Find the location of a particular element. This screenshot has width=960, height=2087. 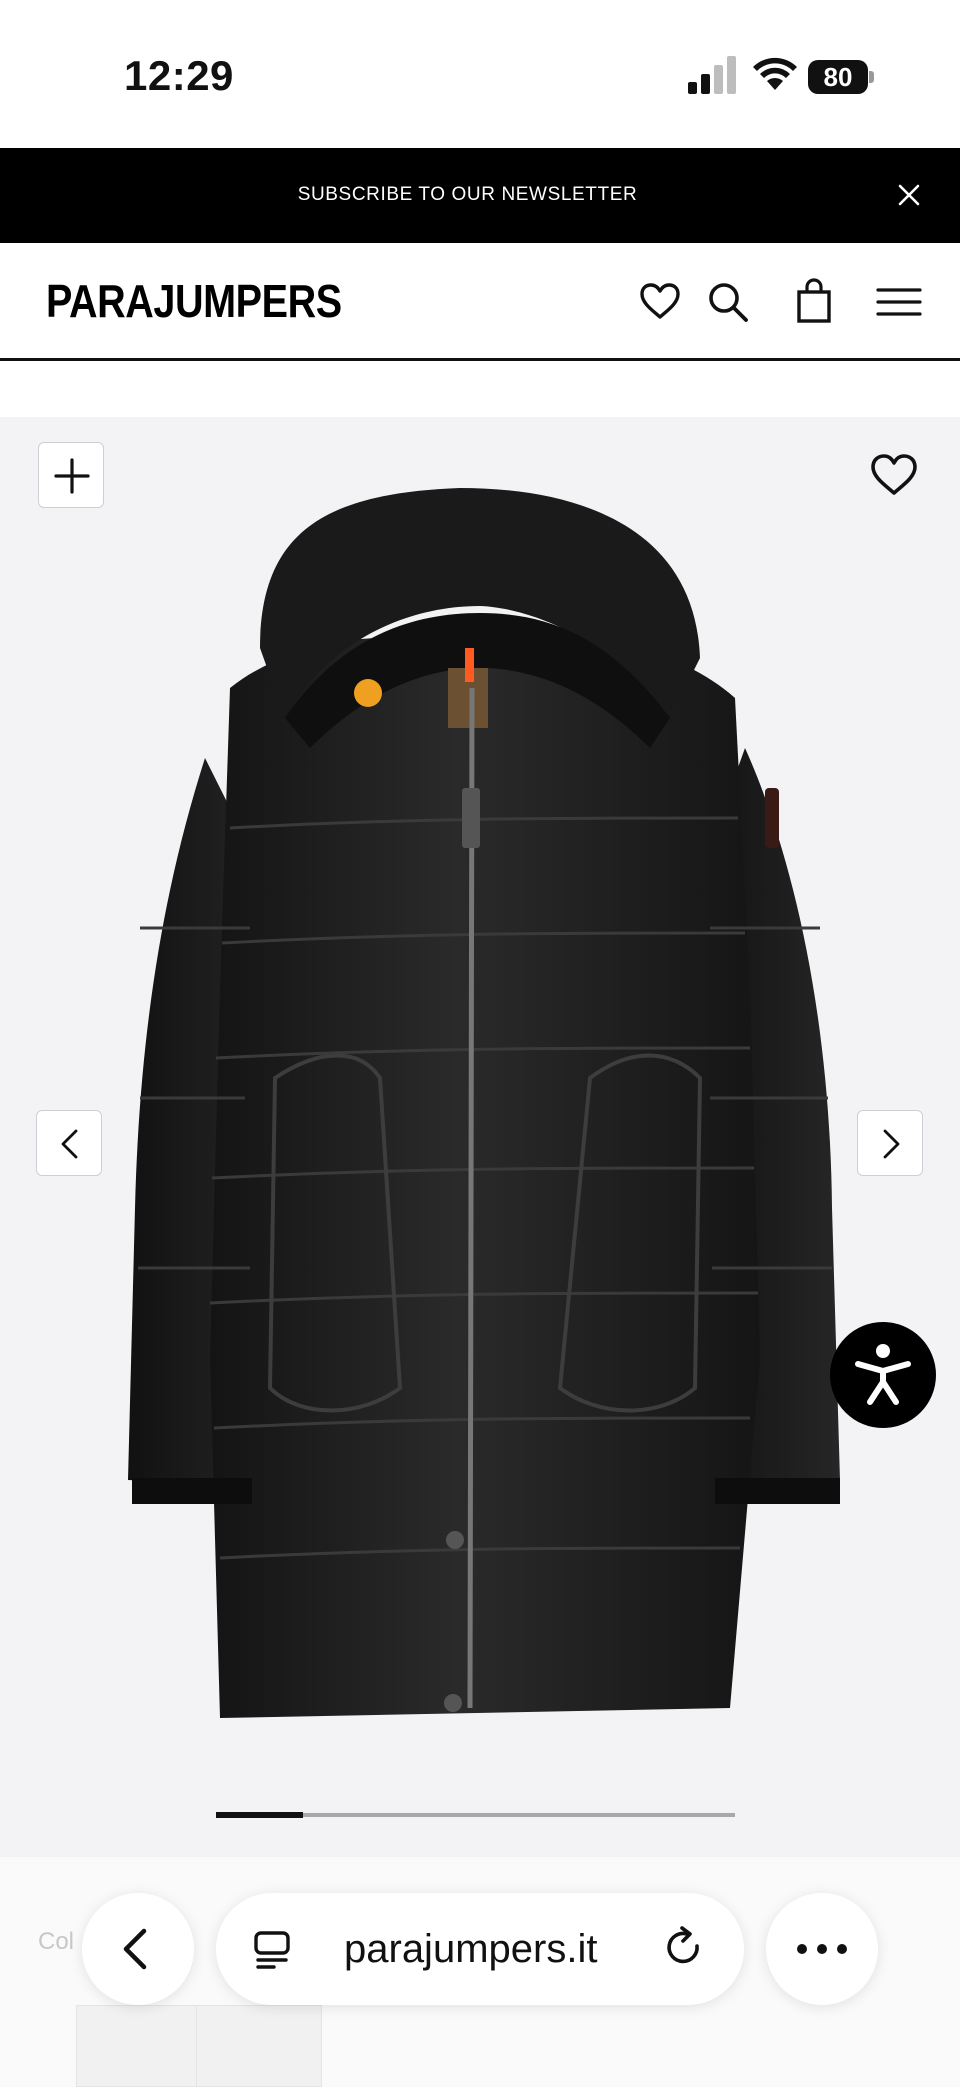

next-image-button is located at coordinates (890, 1143).